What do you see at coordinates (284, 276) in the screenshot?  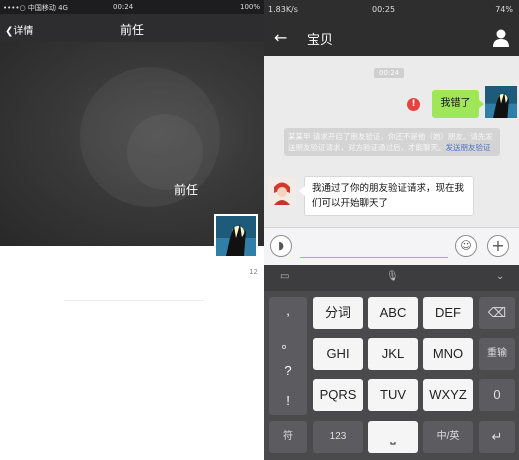 I see `keyboard-icon: ▭` at bounding box center [284, 276].